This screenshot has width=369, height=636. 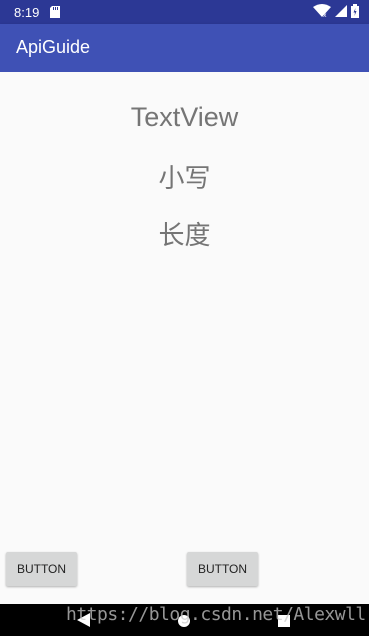 What do you see at coordinates (184, 12) in the screenshot?
I see `status-bar: 8:19 x` at bounding box center [184, 12].